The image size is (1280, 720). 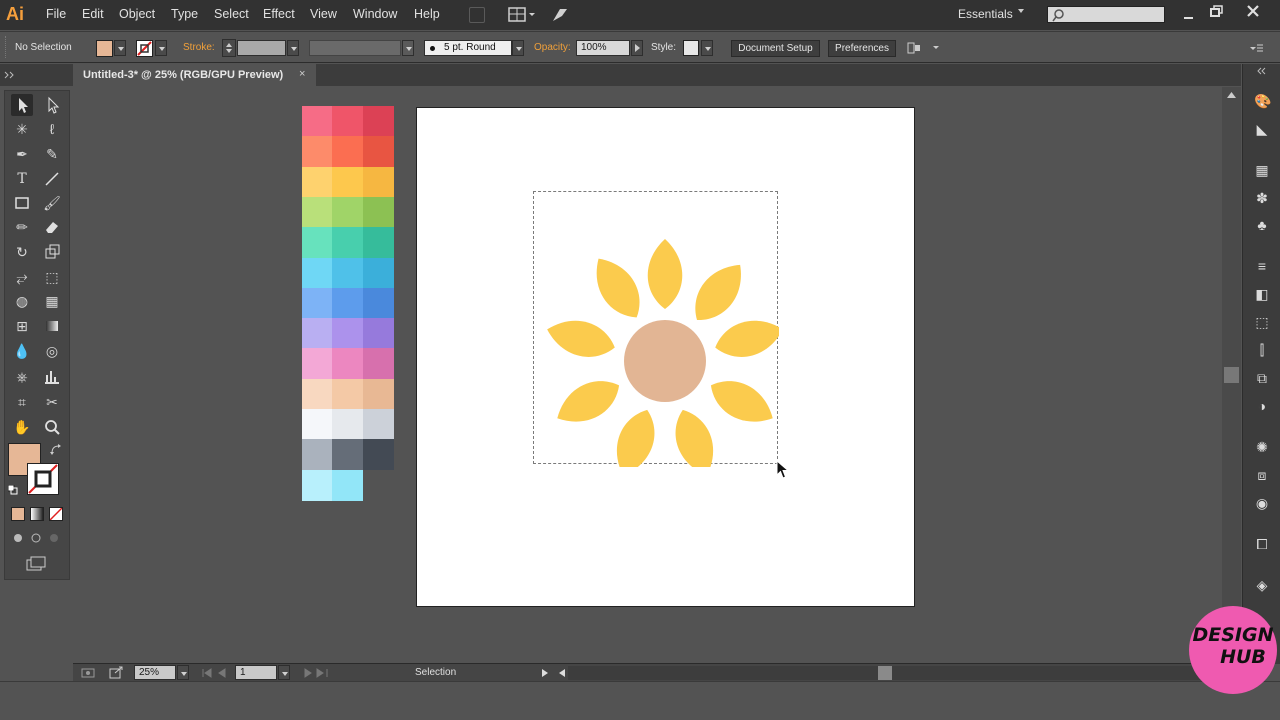 I want to click on artboard-dropdown, so click(x=284, y=672).